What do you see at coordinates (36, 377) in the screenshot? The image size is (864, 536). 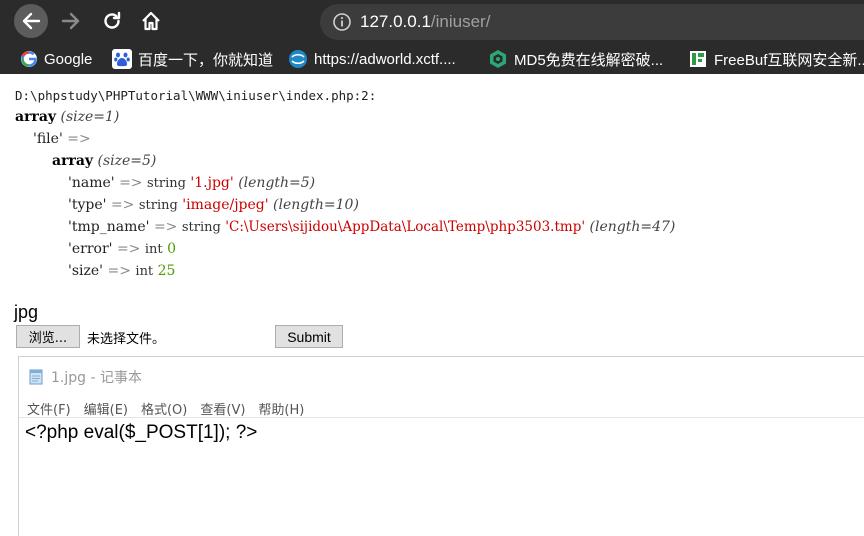 I see `notepad-icon` at bounding box center [36, 377].